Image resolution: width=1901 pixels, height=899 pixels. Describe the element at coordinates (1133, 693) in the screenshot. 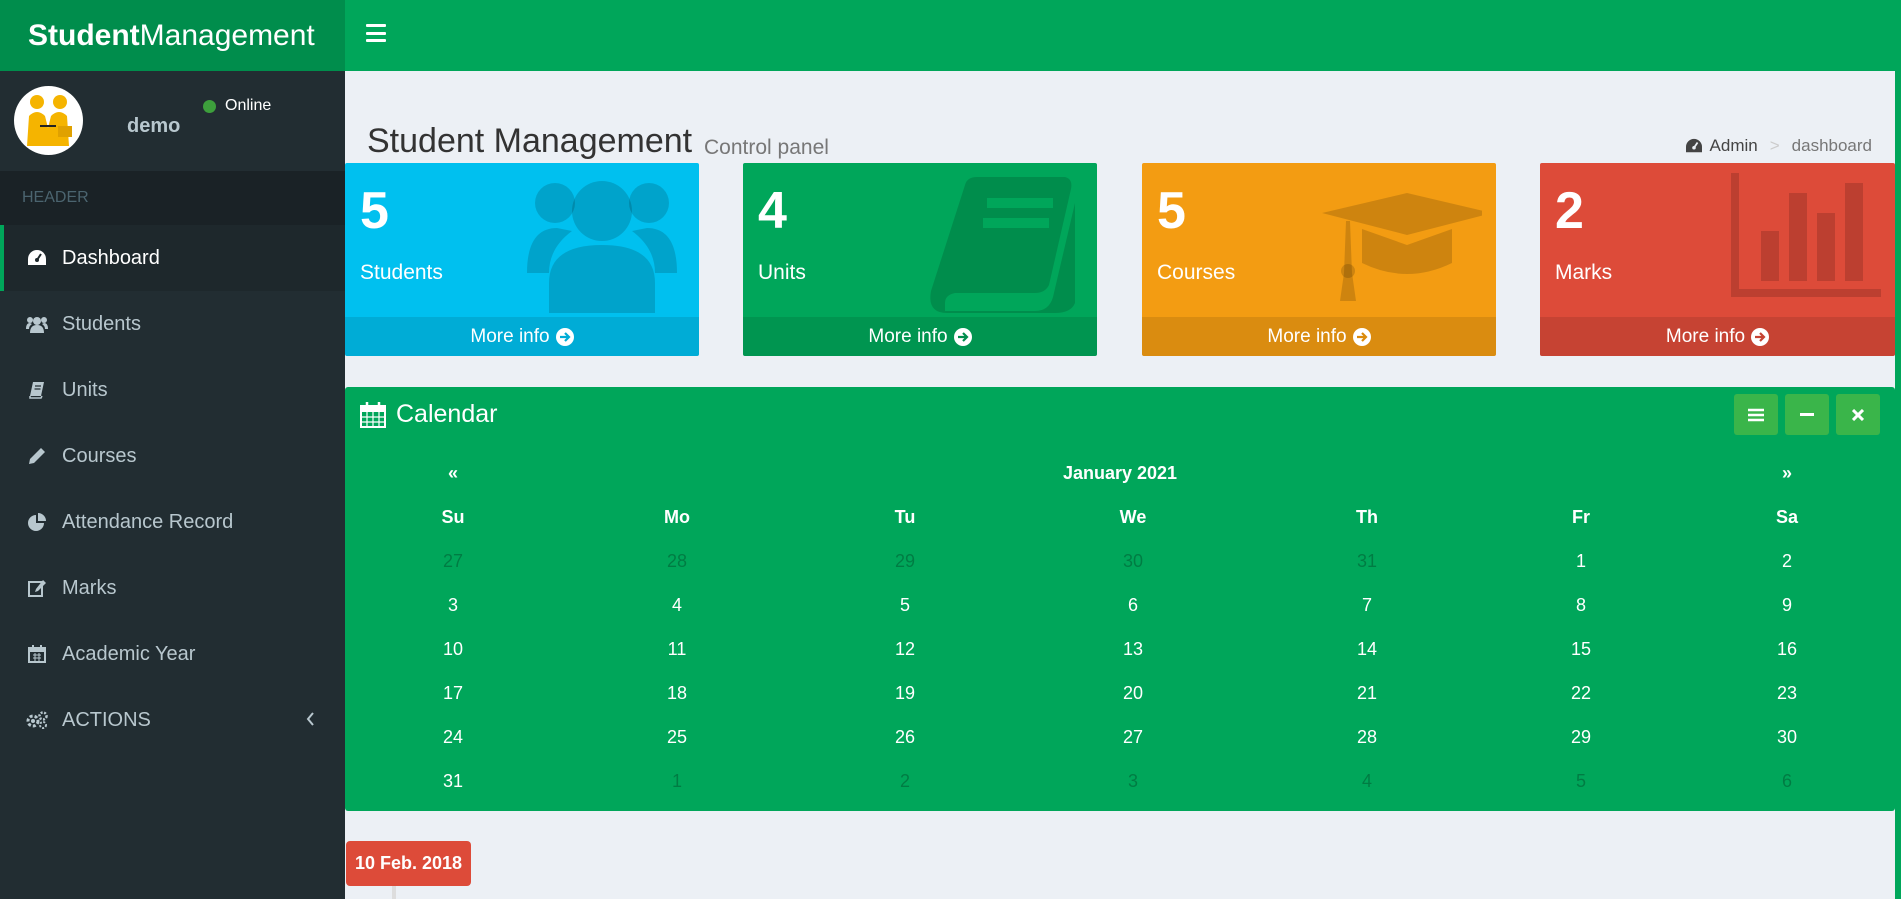

I see `calendar-day: 20` at that location.